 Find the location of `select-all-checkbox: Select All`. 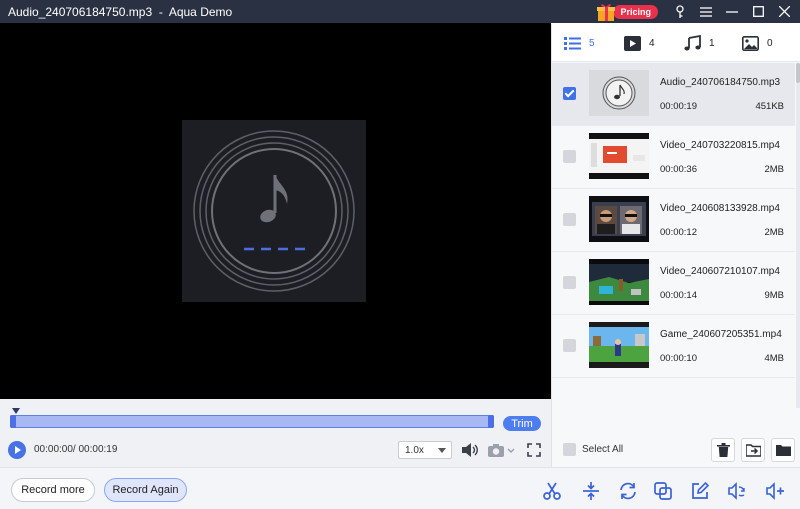

select-all-checkbox: Select All is located at coordinates (593, 449).